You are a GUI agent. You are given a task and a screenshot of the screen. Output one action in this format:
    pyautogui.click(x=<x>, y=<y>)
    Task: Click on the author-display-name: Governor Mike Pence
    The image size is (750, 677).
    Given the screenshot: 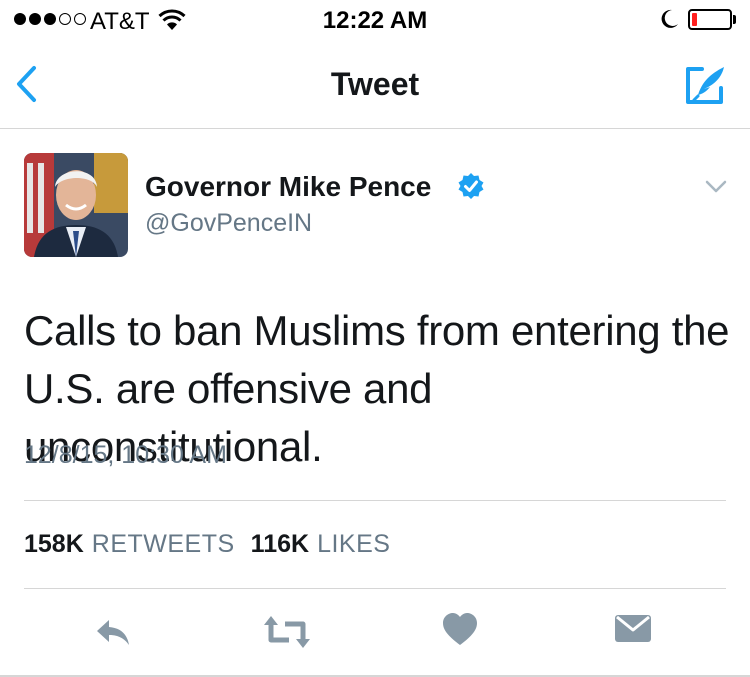 What is the action you would take?
    pyautogui.click(x=288, y=187)
    